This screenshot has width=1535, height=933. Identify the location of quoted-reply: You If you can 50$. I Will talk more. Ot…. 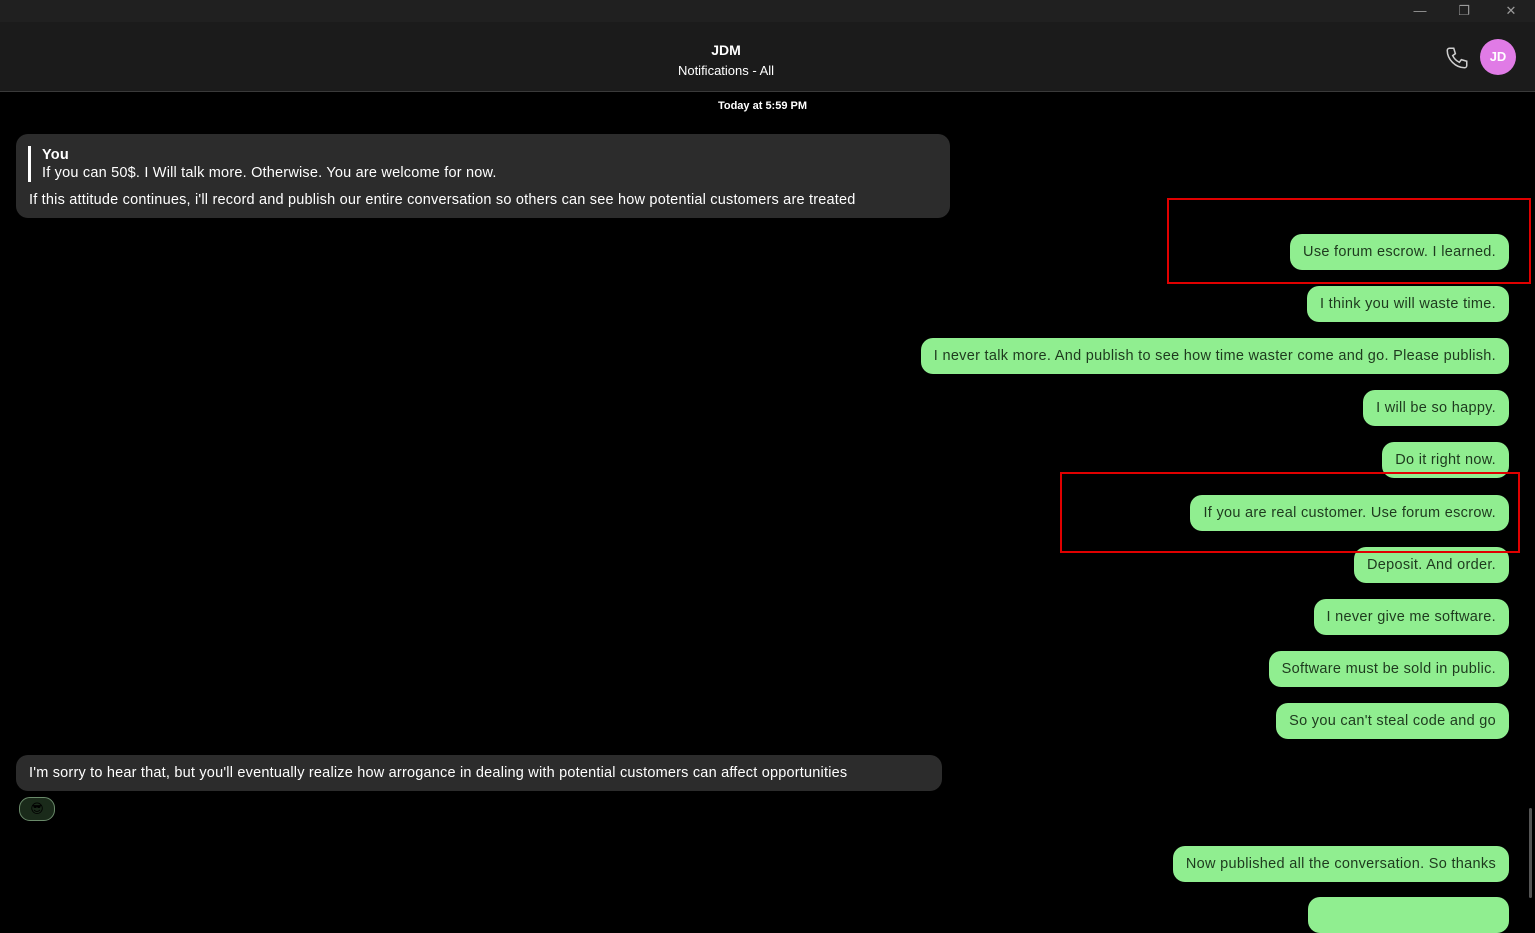
(262, 164).